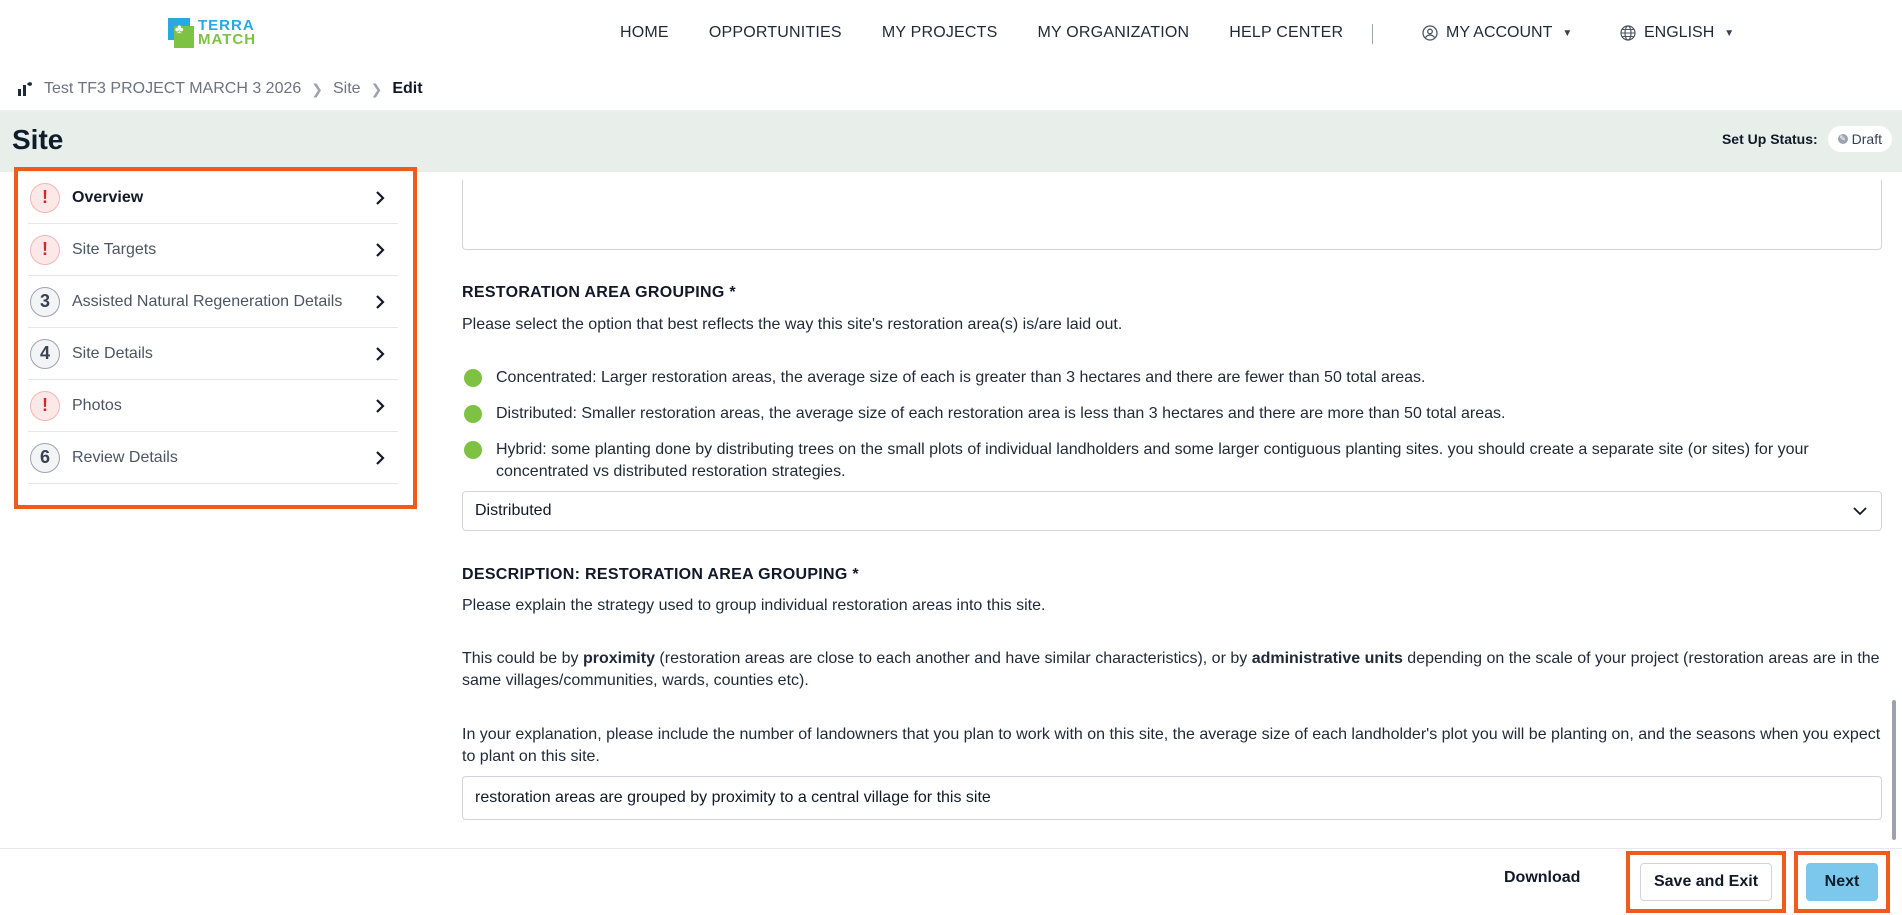 Image resolution: width=1902 pixels, height=915 pixels. Describe the element at coordinates (1372, 34) in the screenshot. I see `nav-divider` at that location.